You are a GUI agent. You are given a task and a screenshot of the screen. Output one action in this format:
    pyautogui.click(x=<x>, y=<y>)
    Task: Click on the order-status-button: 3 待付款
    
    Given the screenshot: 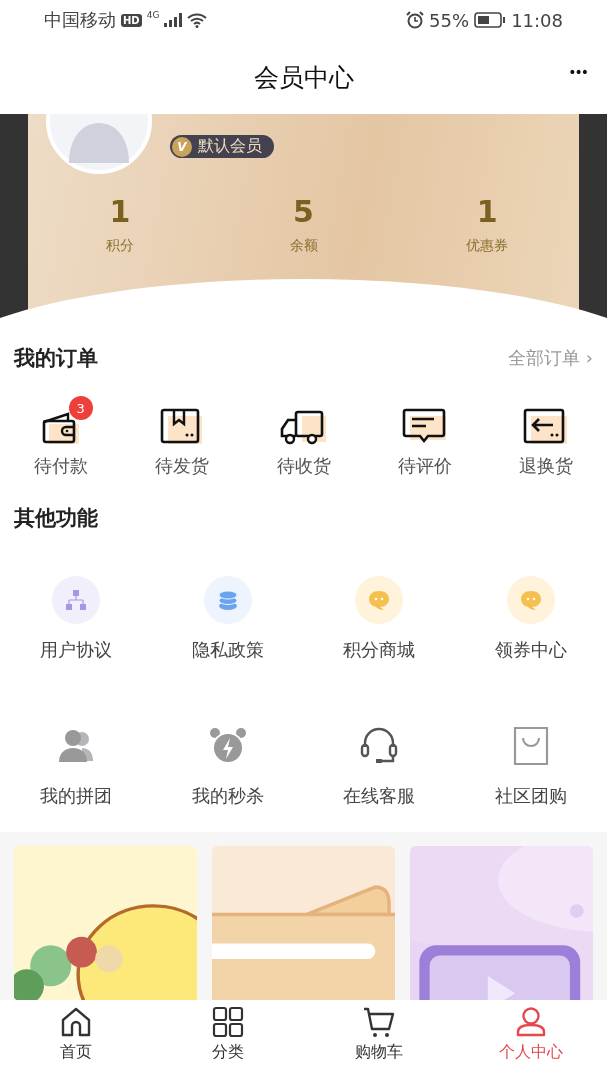 What is the action you would take?
    pyautogui.click(x=61, y=435)
    